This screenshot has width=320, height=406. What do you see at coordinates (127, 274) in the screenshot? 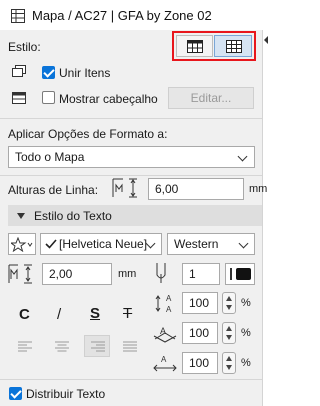
I see `text-size-unit: mm` at bounding box center [127, 274].